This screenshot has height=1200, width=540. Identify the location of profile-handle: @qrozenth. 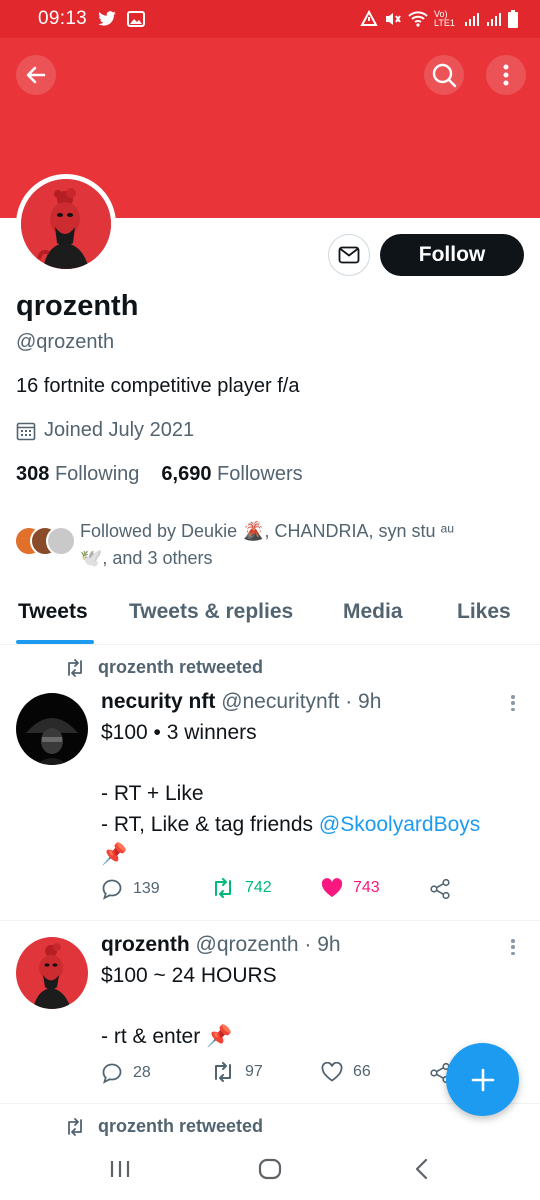
(65, 342).